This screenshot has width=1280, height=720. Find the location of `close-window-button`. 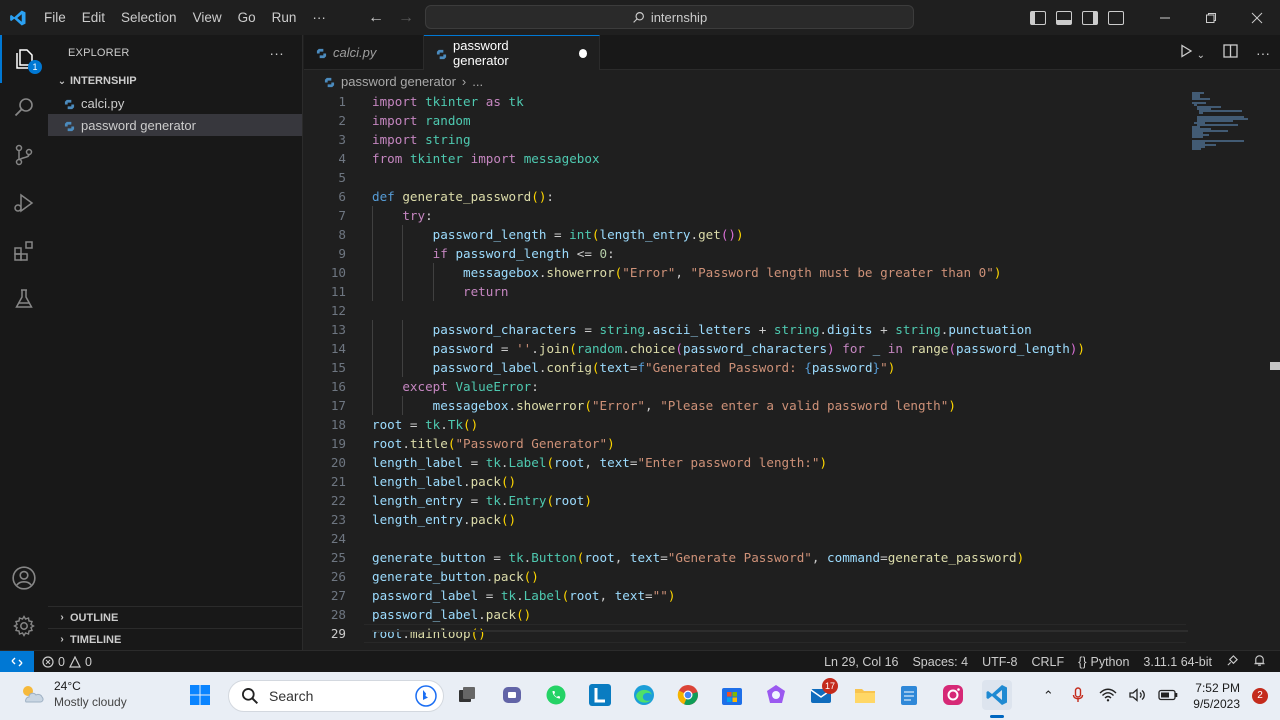

close-window-button is located at coordinates (1257, 17).